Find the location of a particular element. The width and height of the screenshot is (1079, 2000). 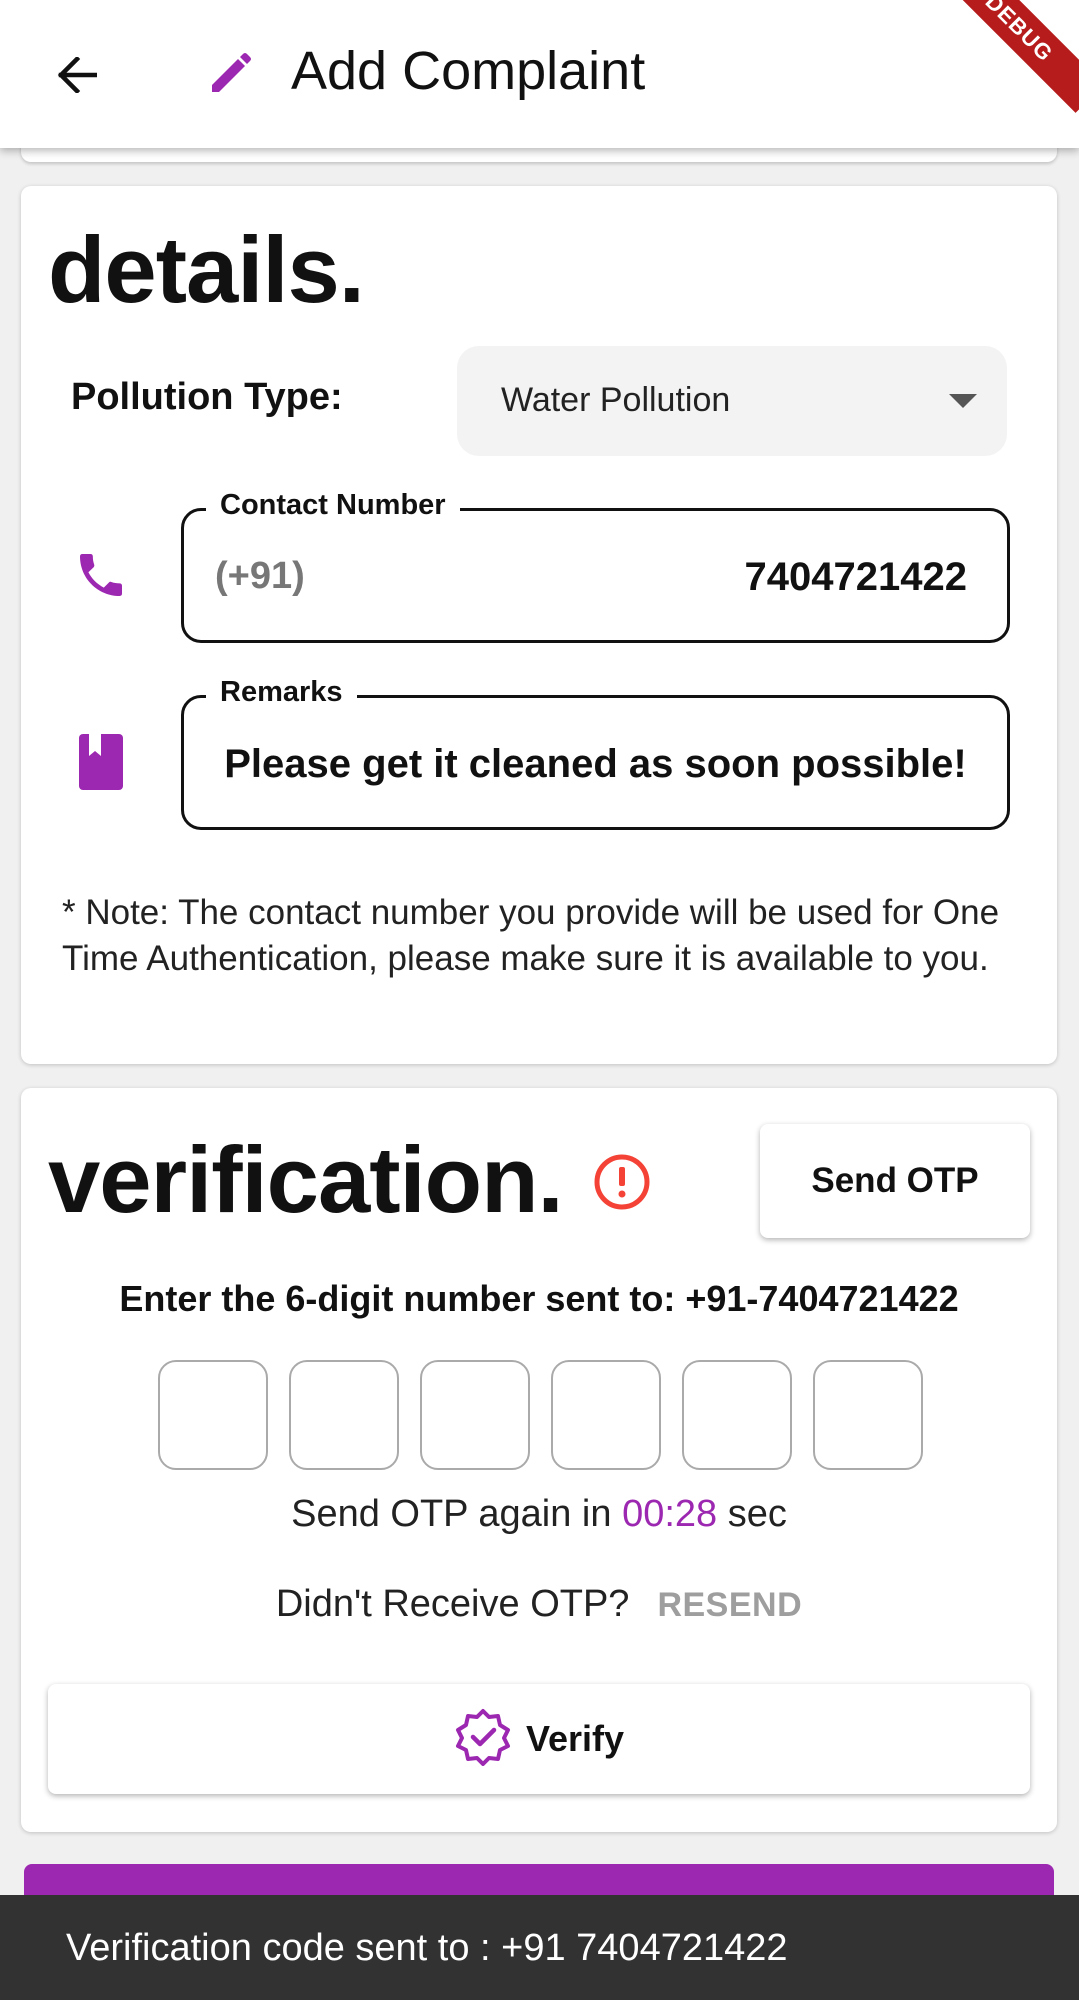

timer-value: 00:28 is located at coordinates (670, 1514).